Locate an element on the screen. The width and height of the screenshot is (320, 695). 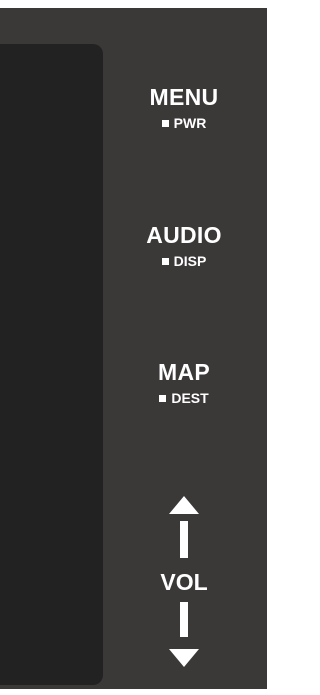
volume-rocker: VOL is located at coordinates (184, 582).